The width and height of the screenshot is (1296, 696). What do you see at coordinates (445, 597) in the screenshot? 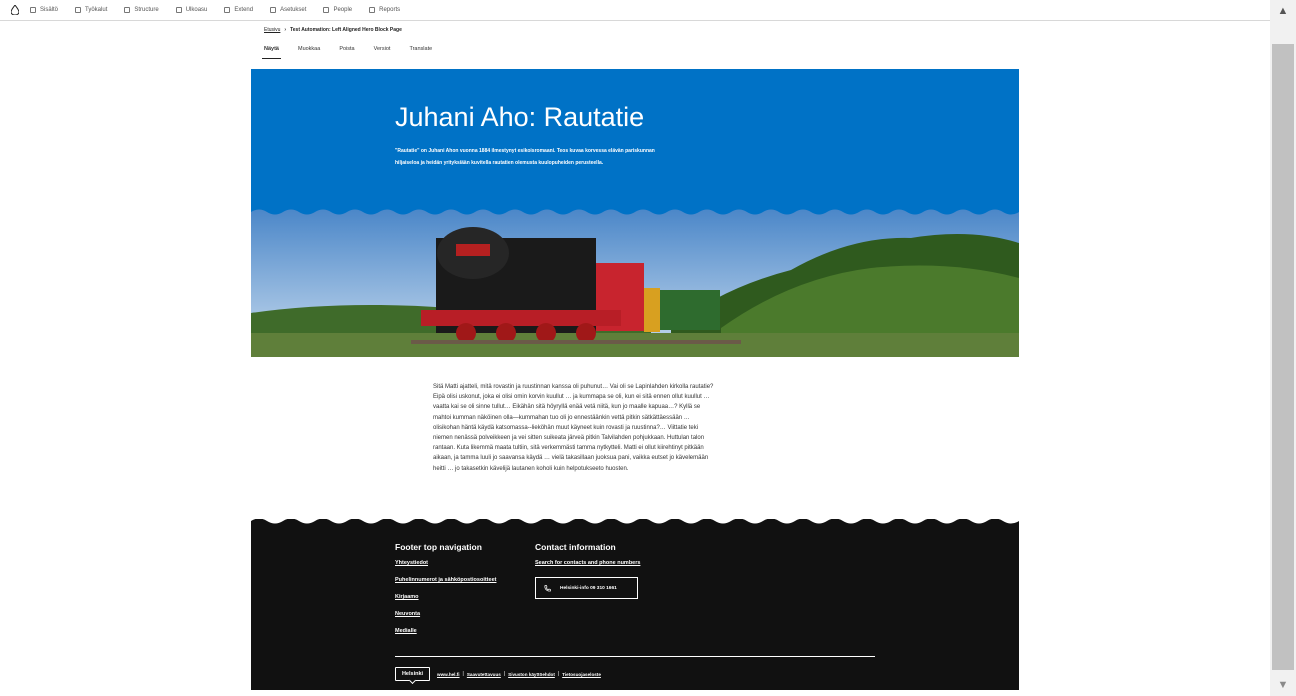
I see `footer-link-registry: Kirjaamo` at bounding box center [445, 597].